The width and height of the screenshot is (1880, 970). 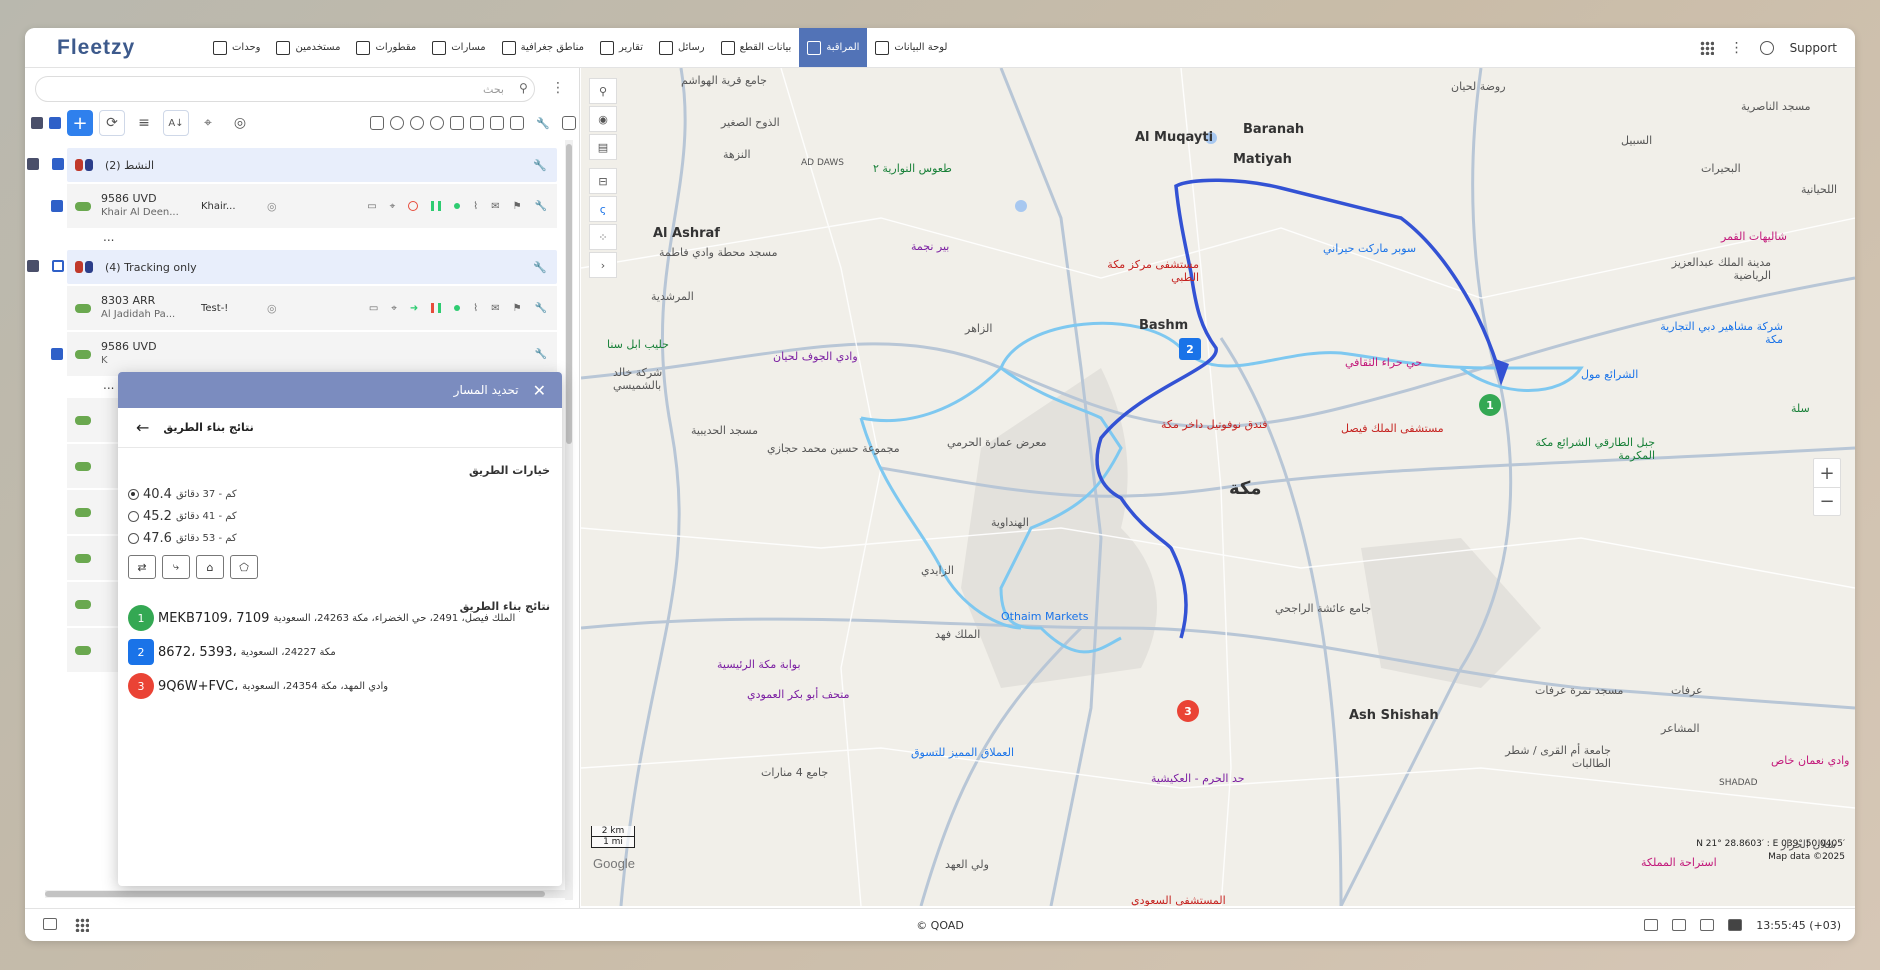 I want to click on add-button: +, so click(x=80, y=123).